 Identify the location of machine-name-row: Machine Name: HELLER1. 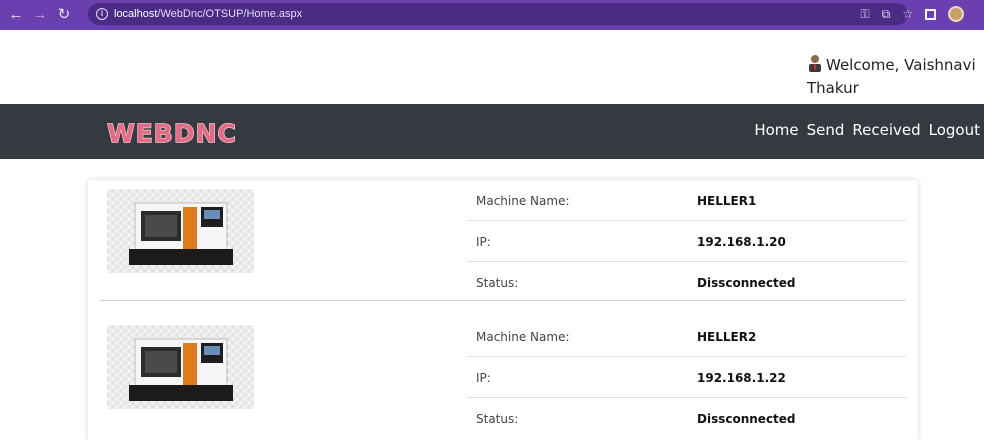
(687, 200).